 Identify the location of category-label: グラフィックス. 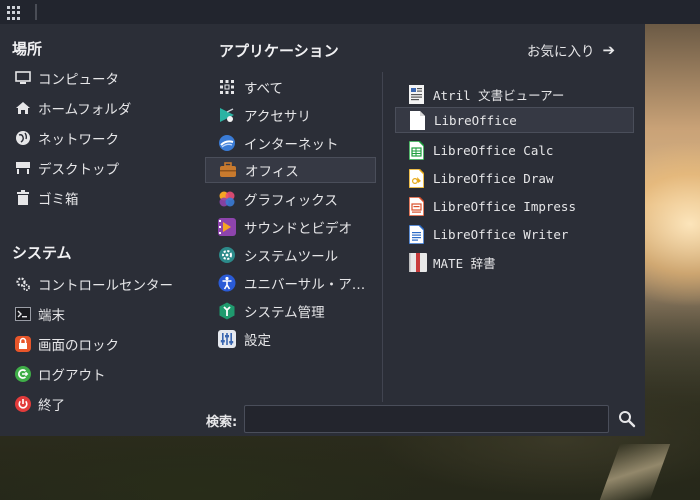
(291, 201).